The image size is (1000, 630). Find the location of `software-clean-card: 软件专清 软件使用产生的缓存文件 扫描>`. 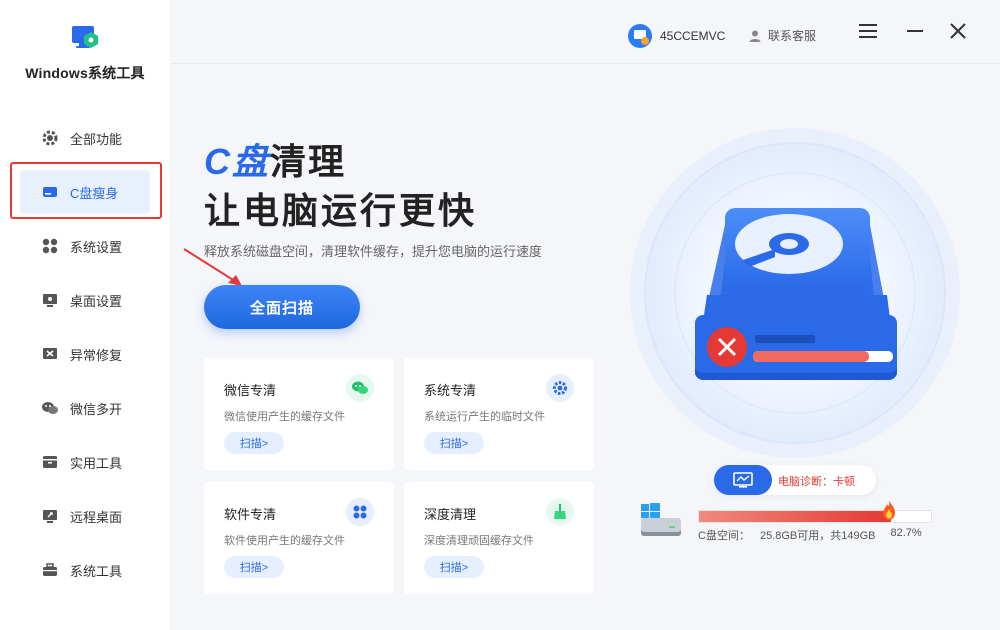

software-clean-card: 软件专清 软件使用产生的缓存文件 扫描> is located at coordinates (299, 538).